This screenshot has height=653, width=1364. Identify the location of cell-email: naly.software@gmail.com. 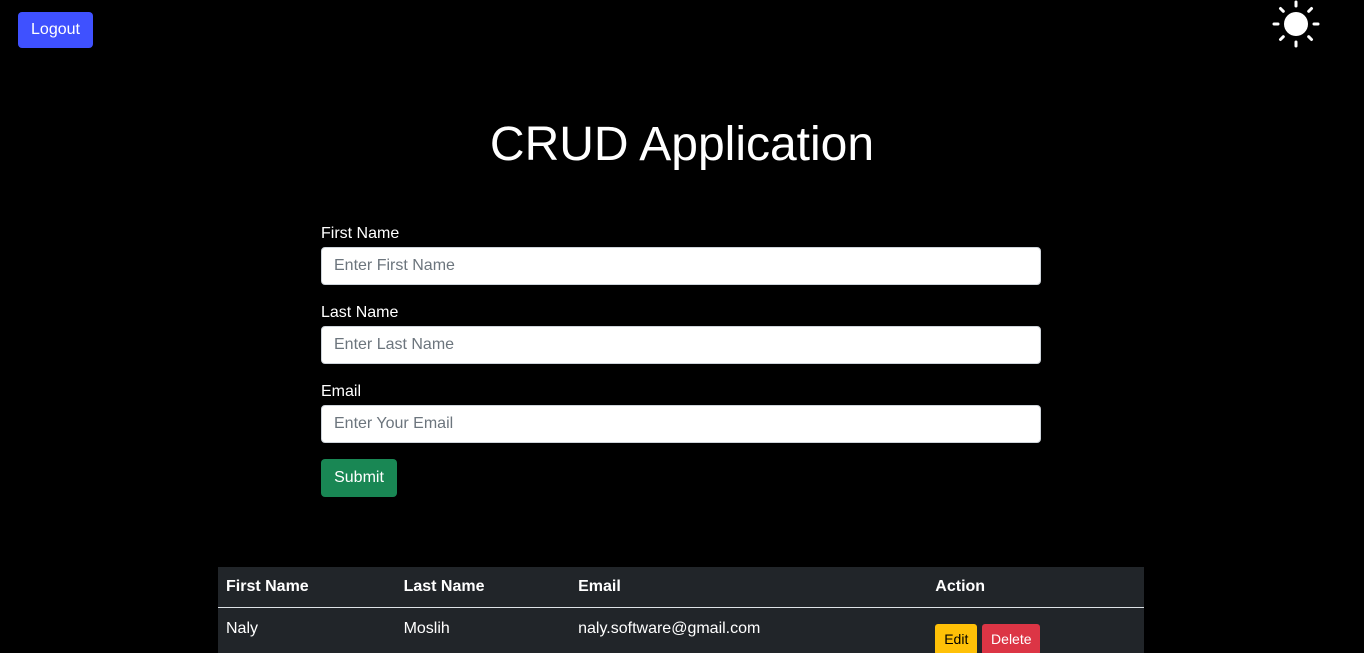
(669, 628).